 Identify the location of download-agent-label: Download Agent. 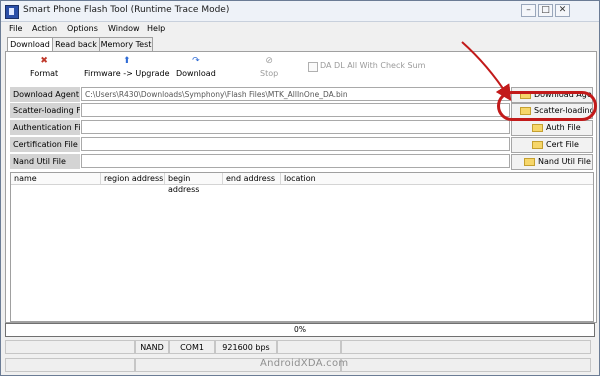
(45, 94).